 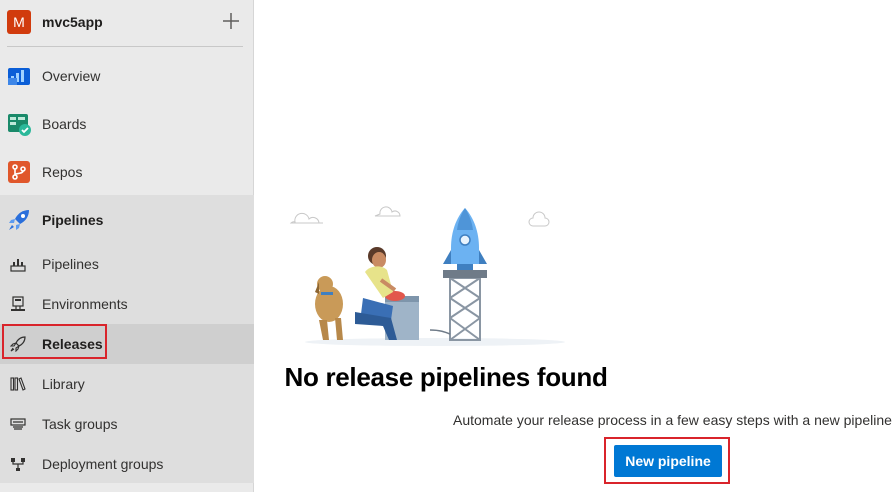 What do you see at coordinates (19, 172) in the screenshot?
I see `repos-icon` at bounding box center [19, 172].